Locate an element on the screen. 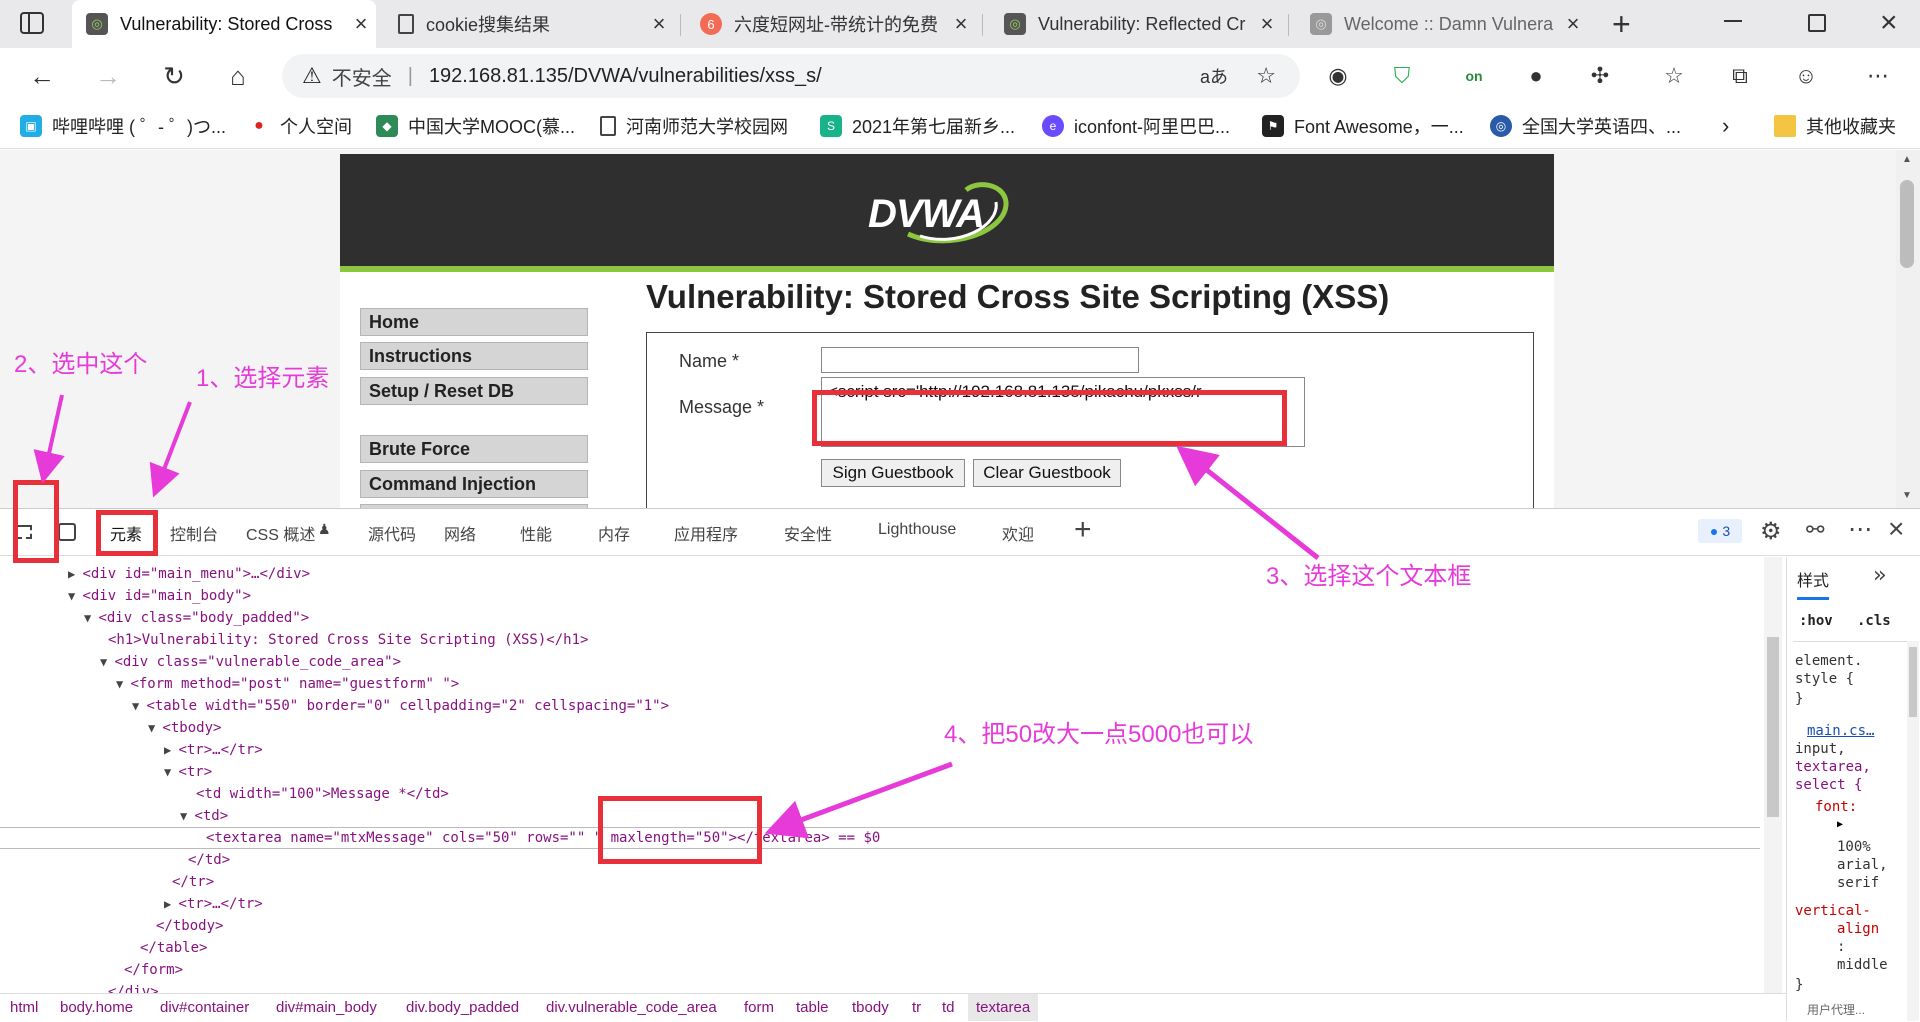 Image resolution: width=1920 pixels, height=1022 pixels. tab-reflected-xss: ◎ Vulnerability: Reflected Cr × is located at coordinates (1136, 24).